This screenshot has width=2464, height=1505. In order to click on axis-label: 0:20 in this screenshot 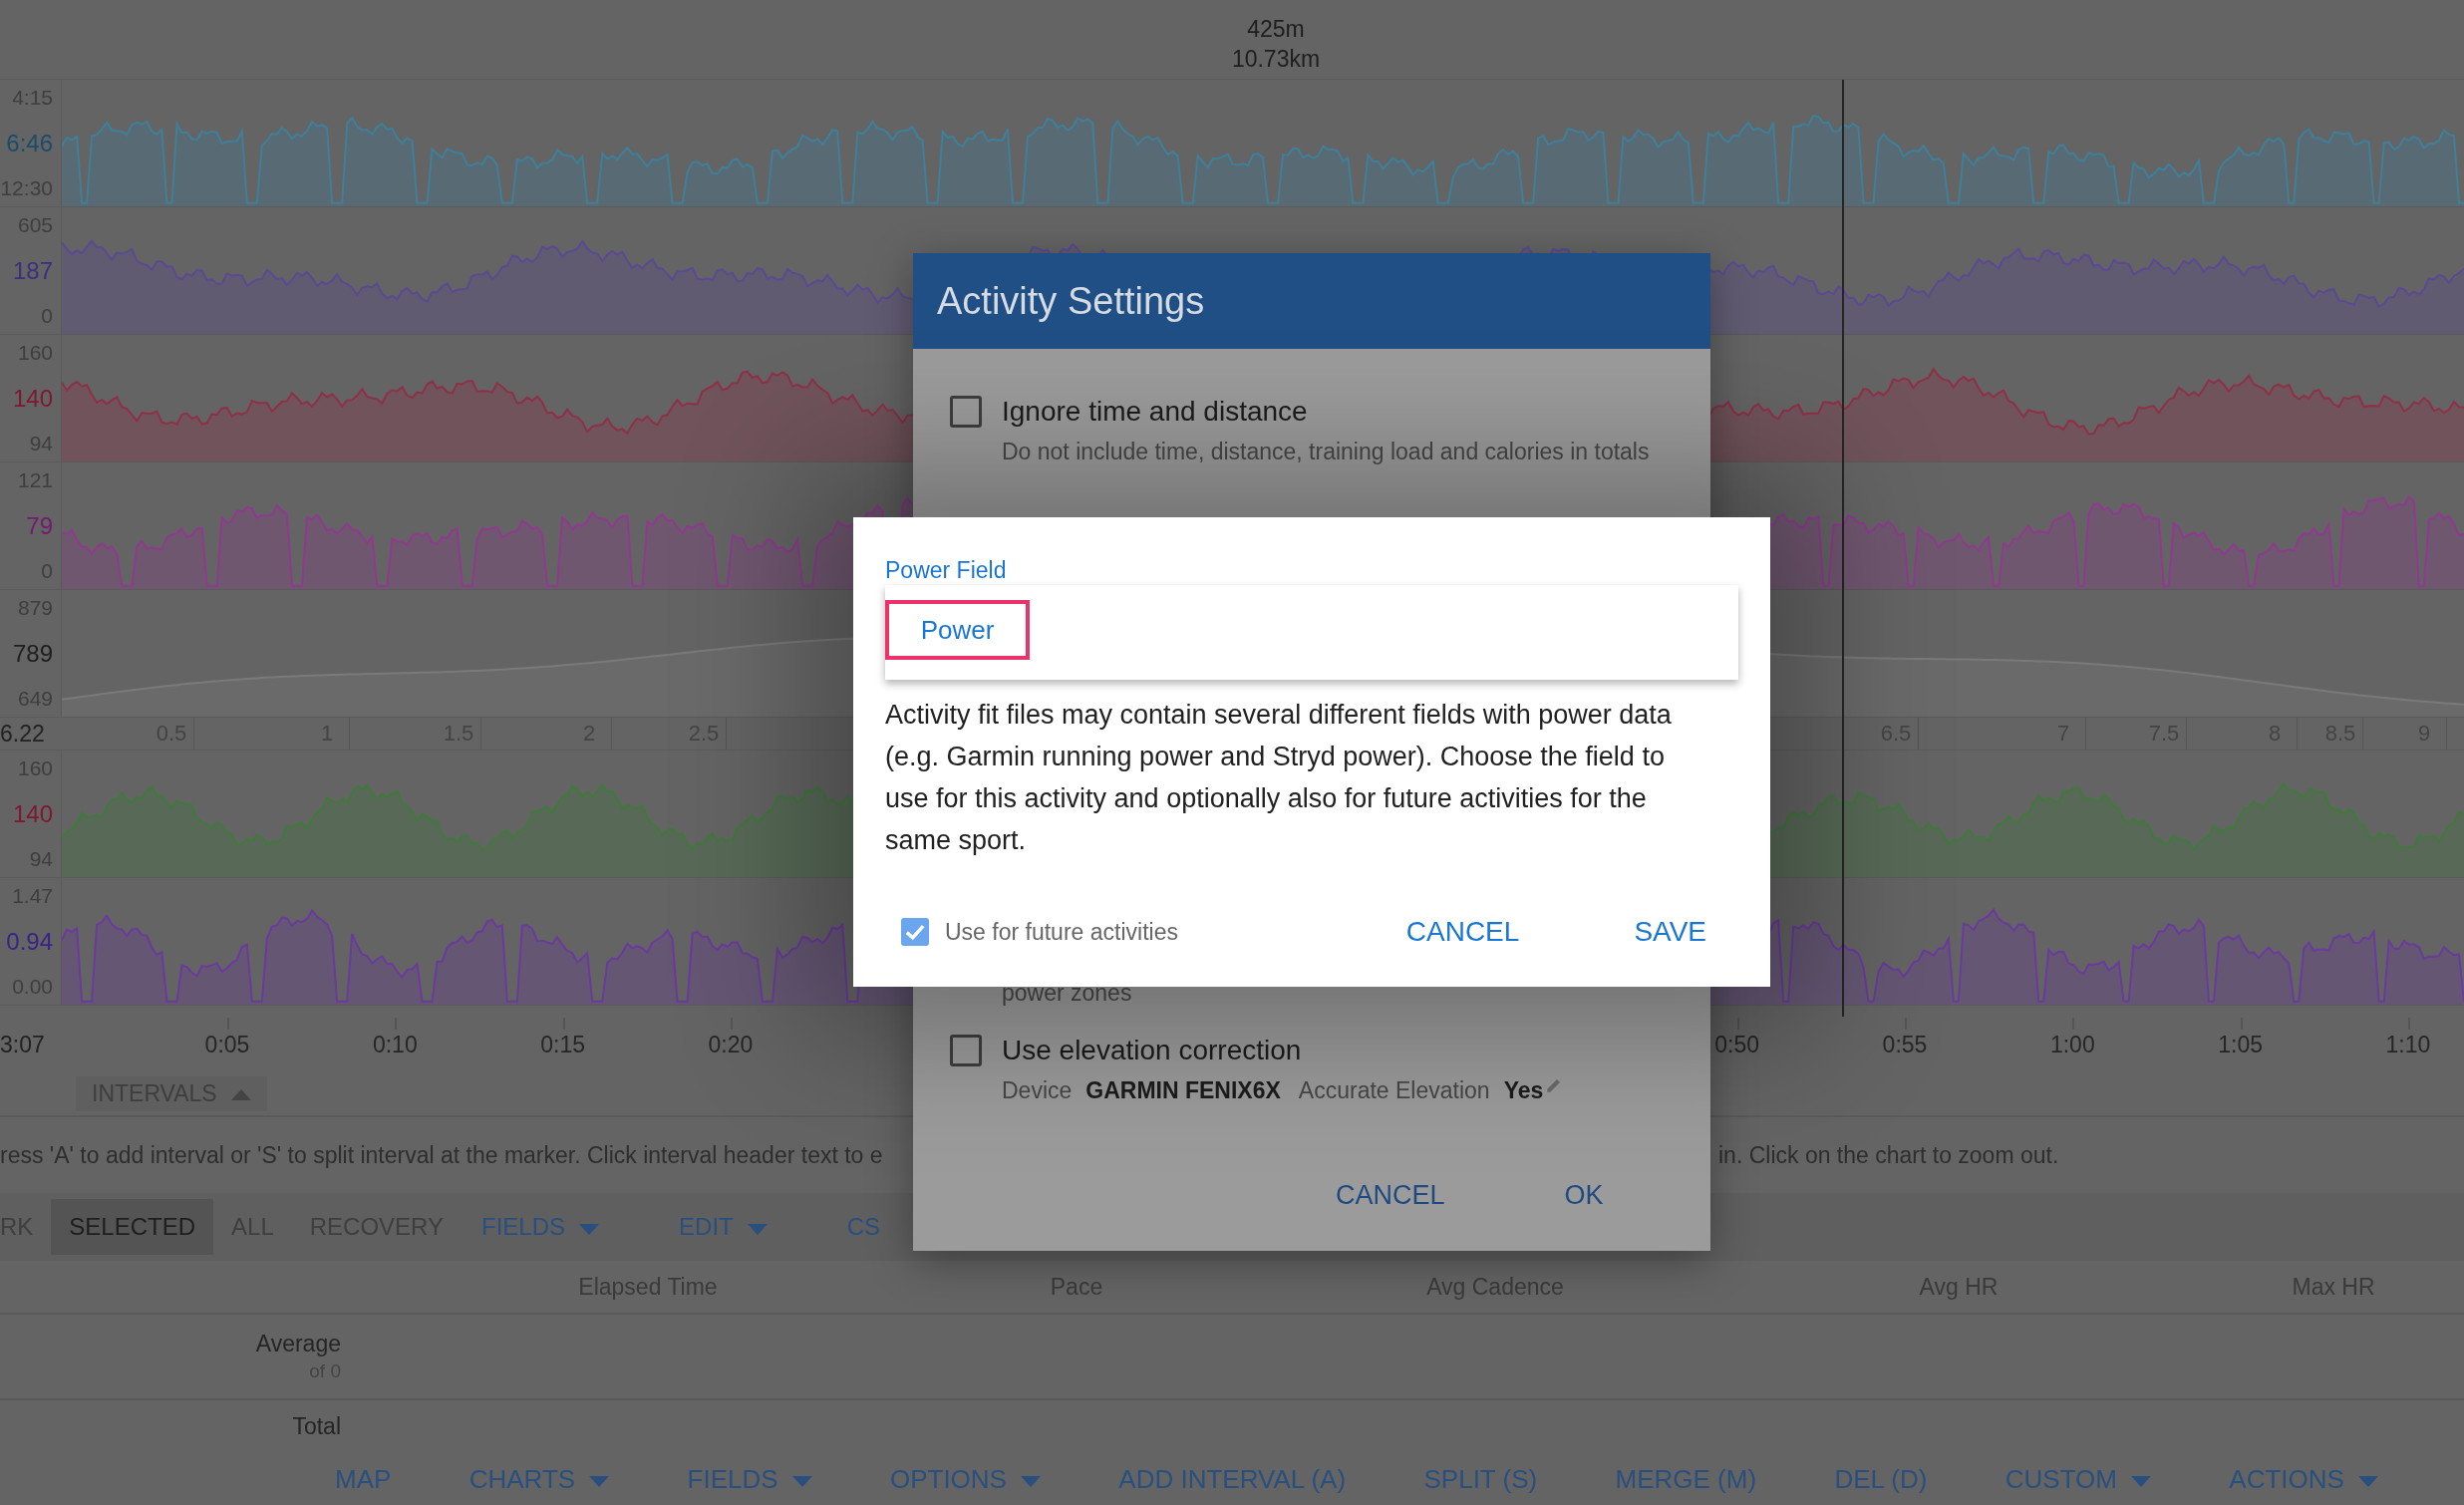, I will do `click(731, 1045)`.